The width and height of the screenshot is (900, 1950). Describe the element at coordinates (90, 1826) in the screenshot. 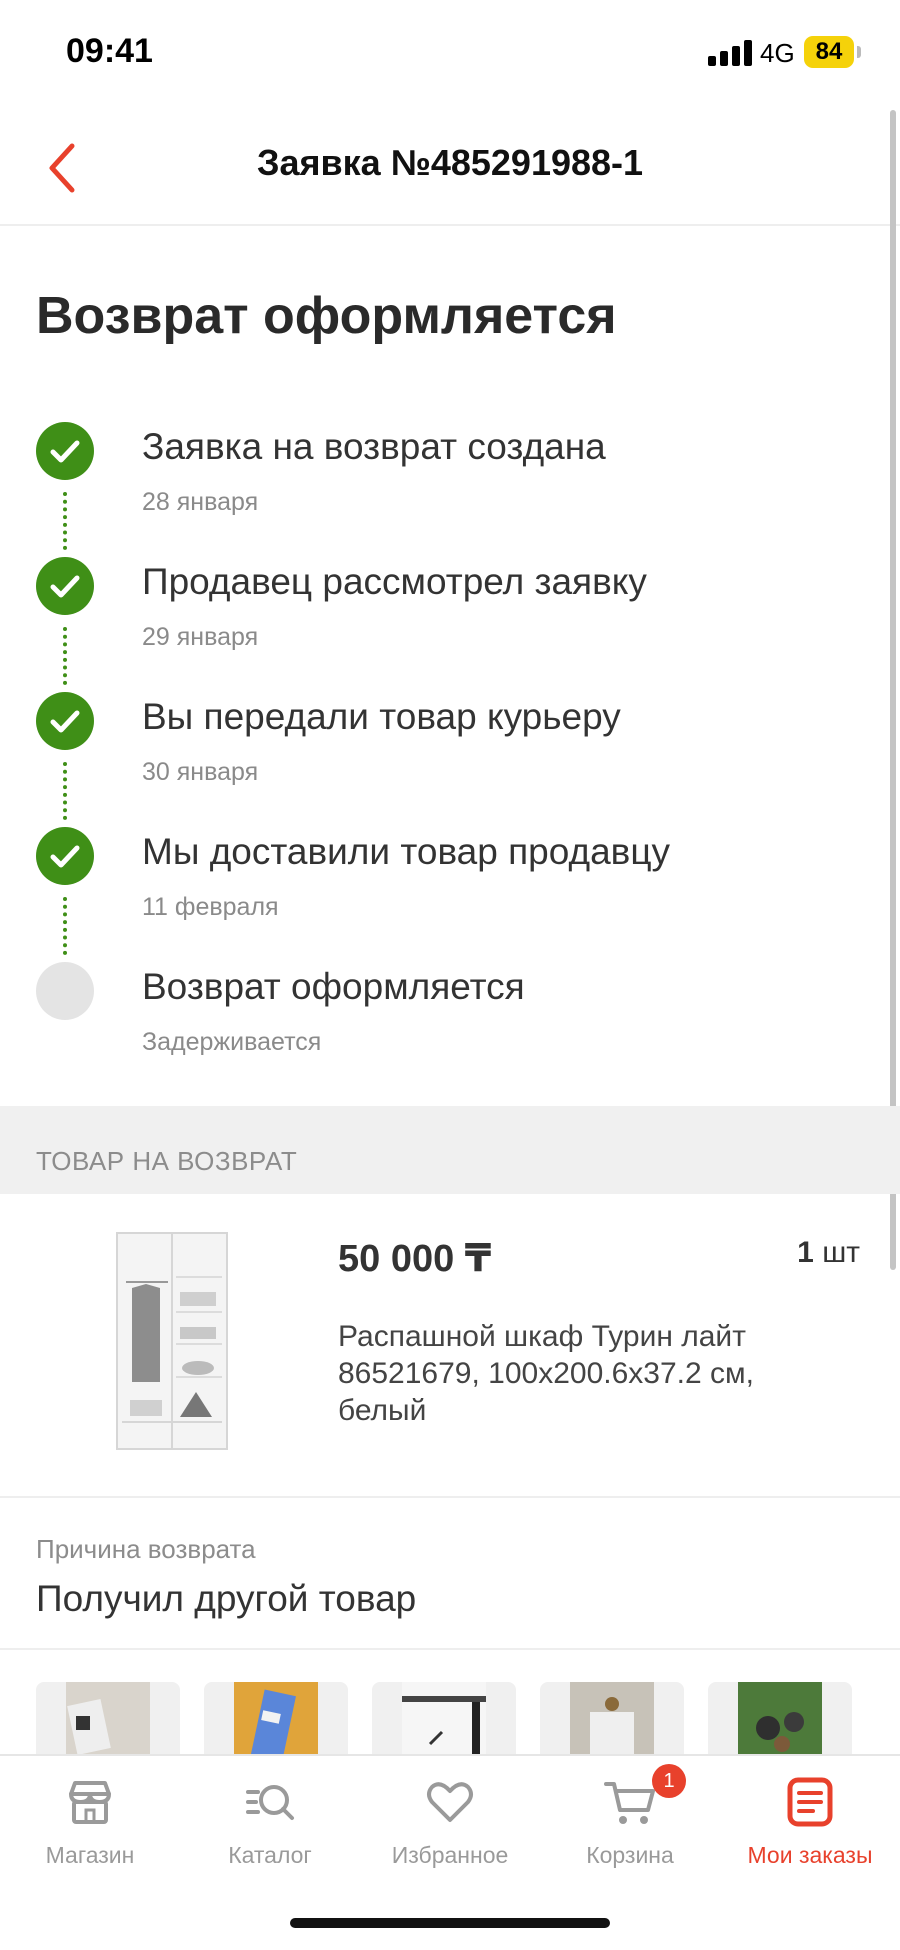

I see `tab-store: Магазин` at that location.